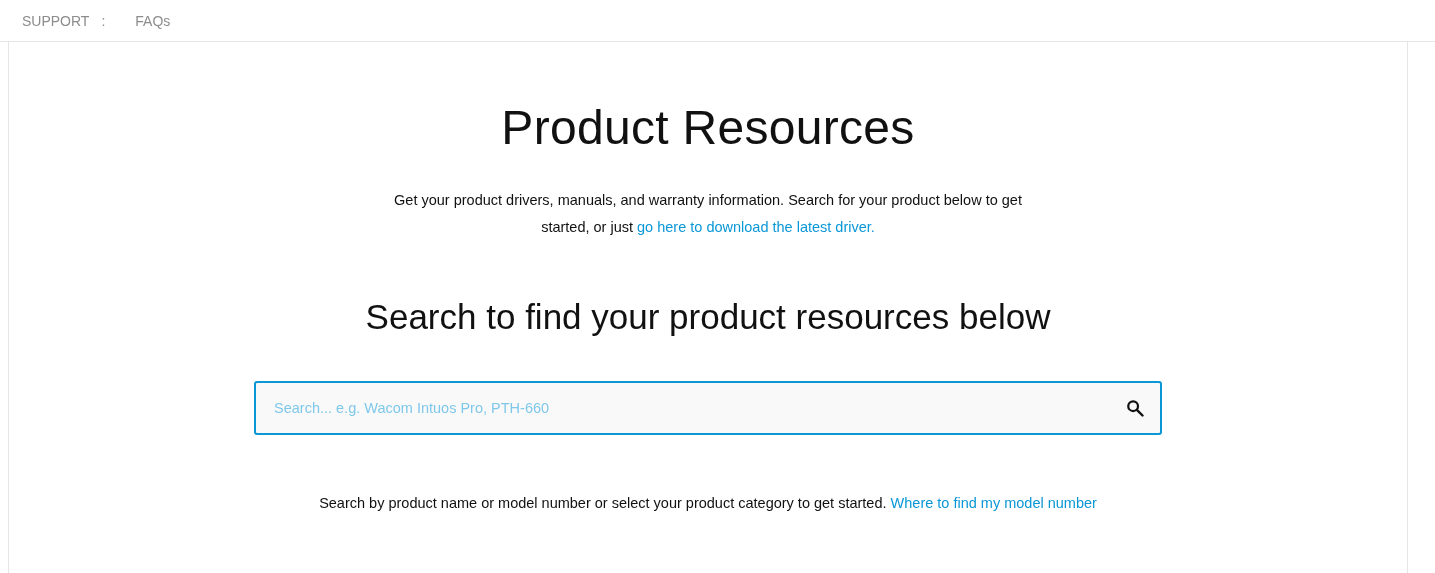  Describe the element at coordinates (56, 20) in the screenshot. I see `breadcrumb-link: SUPPORT` at that location.